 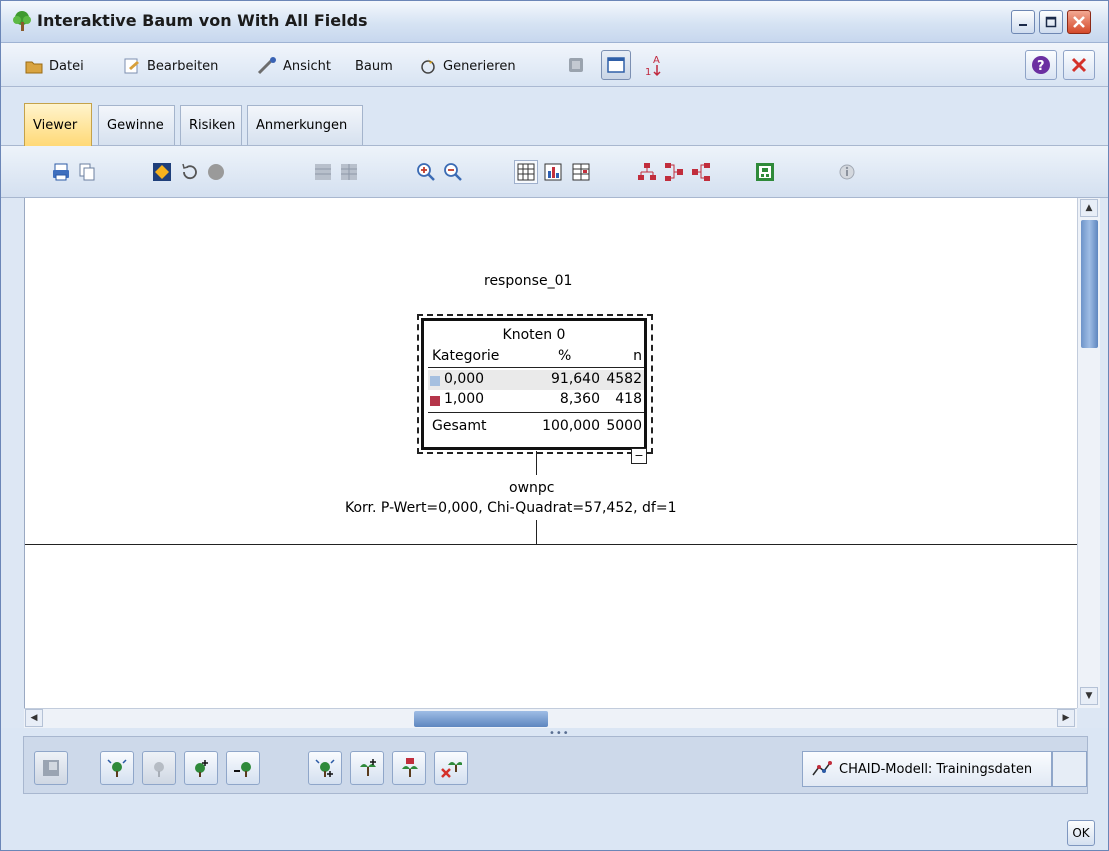 I want to click on grow-tree-button, so click(x=117, y=768).